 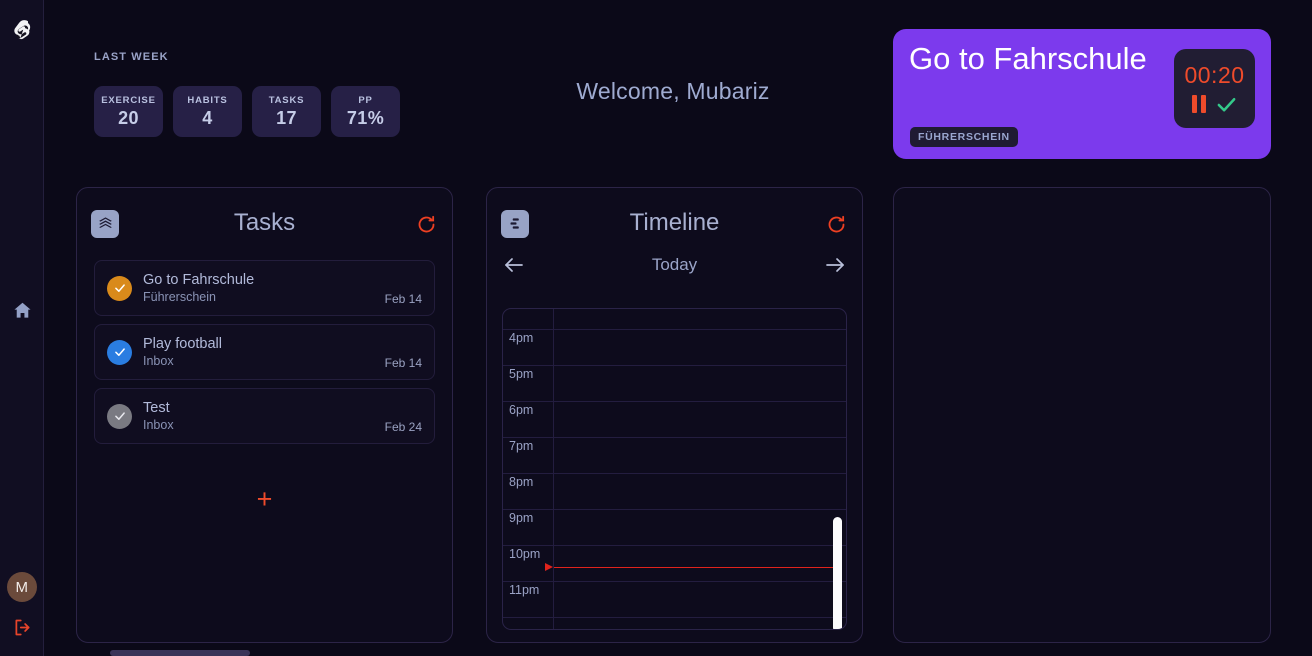 I want to click on table-row: Play football Inbox Feb 14, so click(x=264, y=352).